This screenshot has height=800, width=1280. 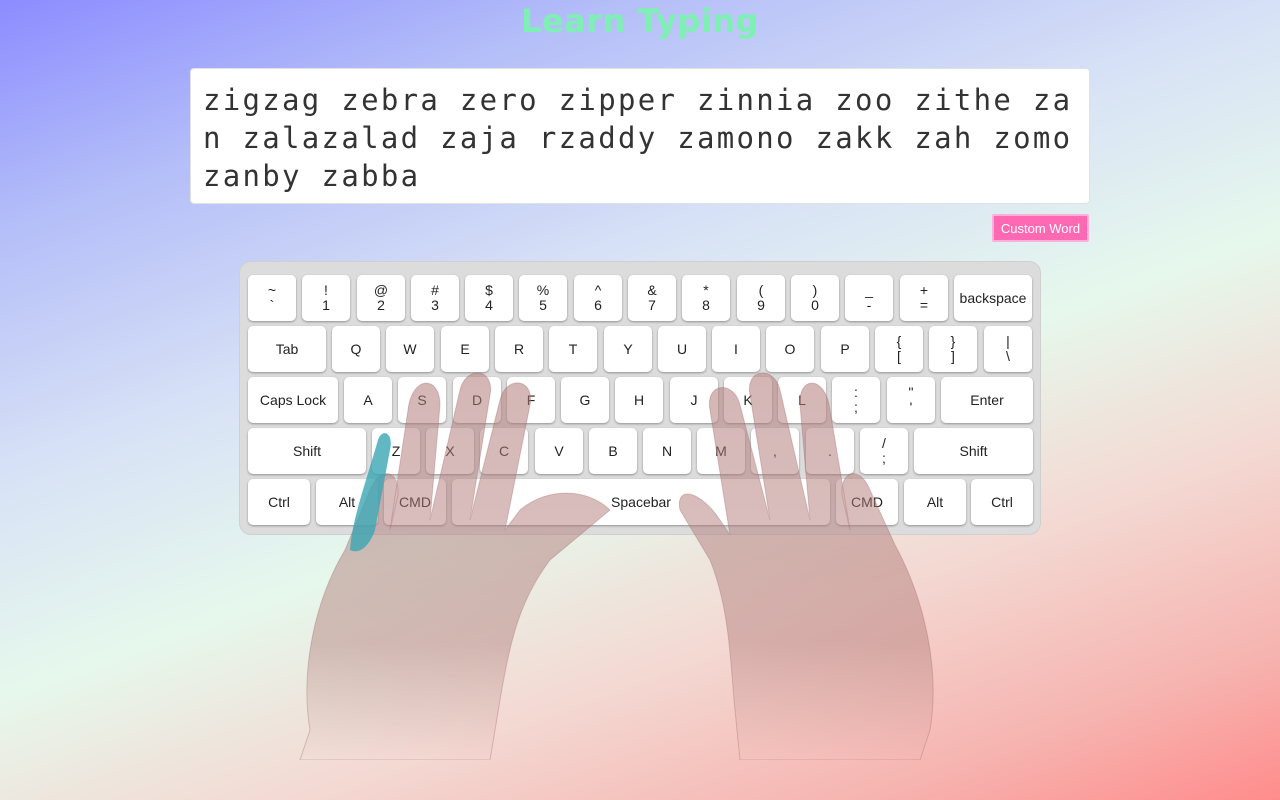 I want to click on key-shift-symbol: @, so click(x=381, y=290).